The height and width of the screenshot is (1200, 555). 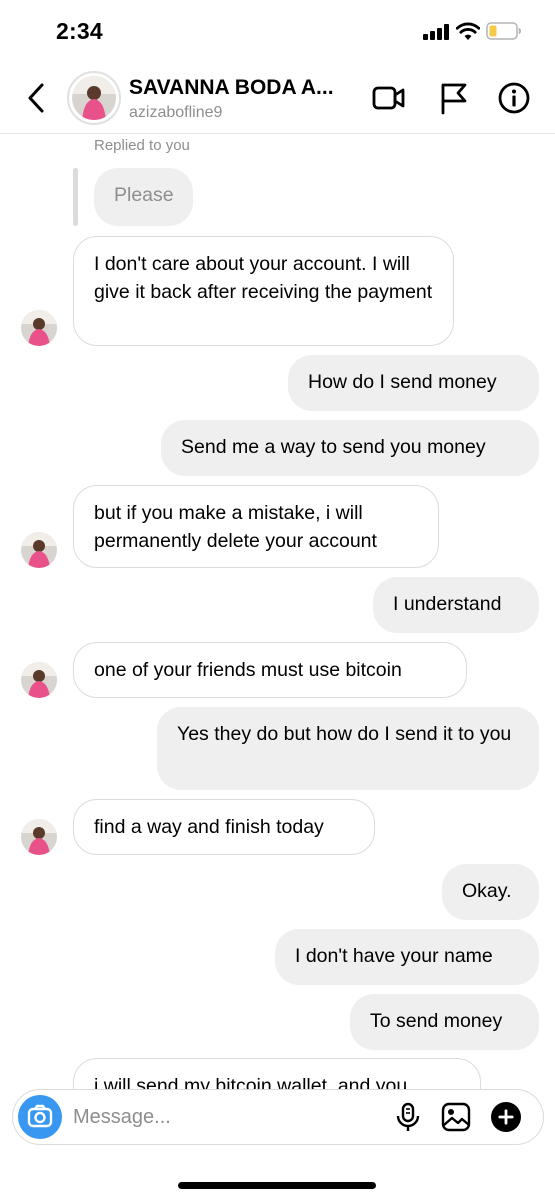 What do you see at coordinates (223, 1117) in the screenshot?
I see `message-input` at bounding box center [223, 1117].